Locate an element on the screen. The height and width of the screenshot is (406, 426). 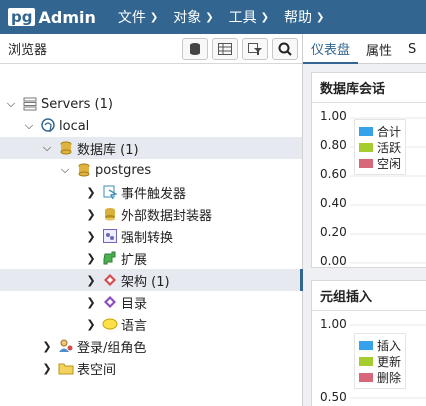
tree-node-catalogs: ❯ 目录 is located at coordinates (151, 302).